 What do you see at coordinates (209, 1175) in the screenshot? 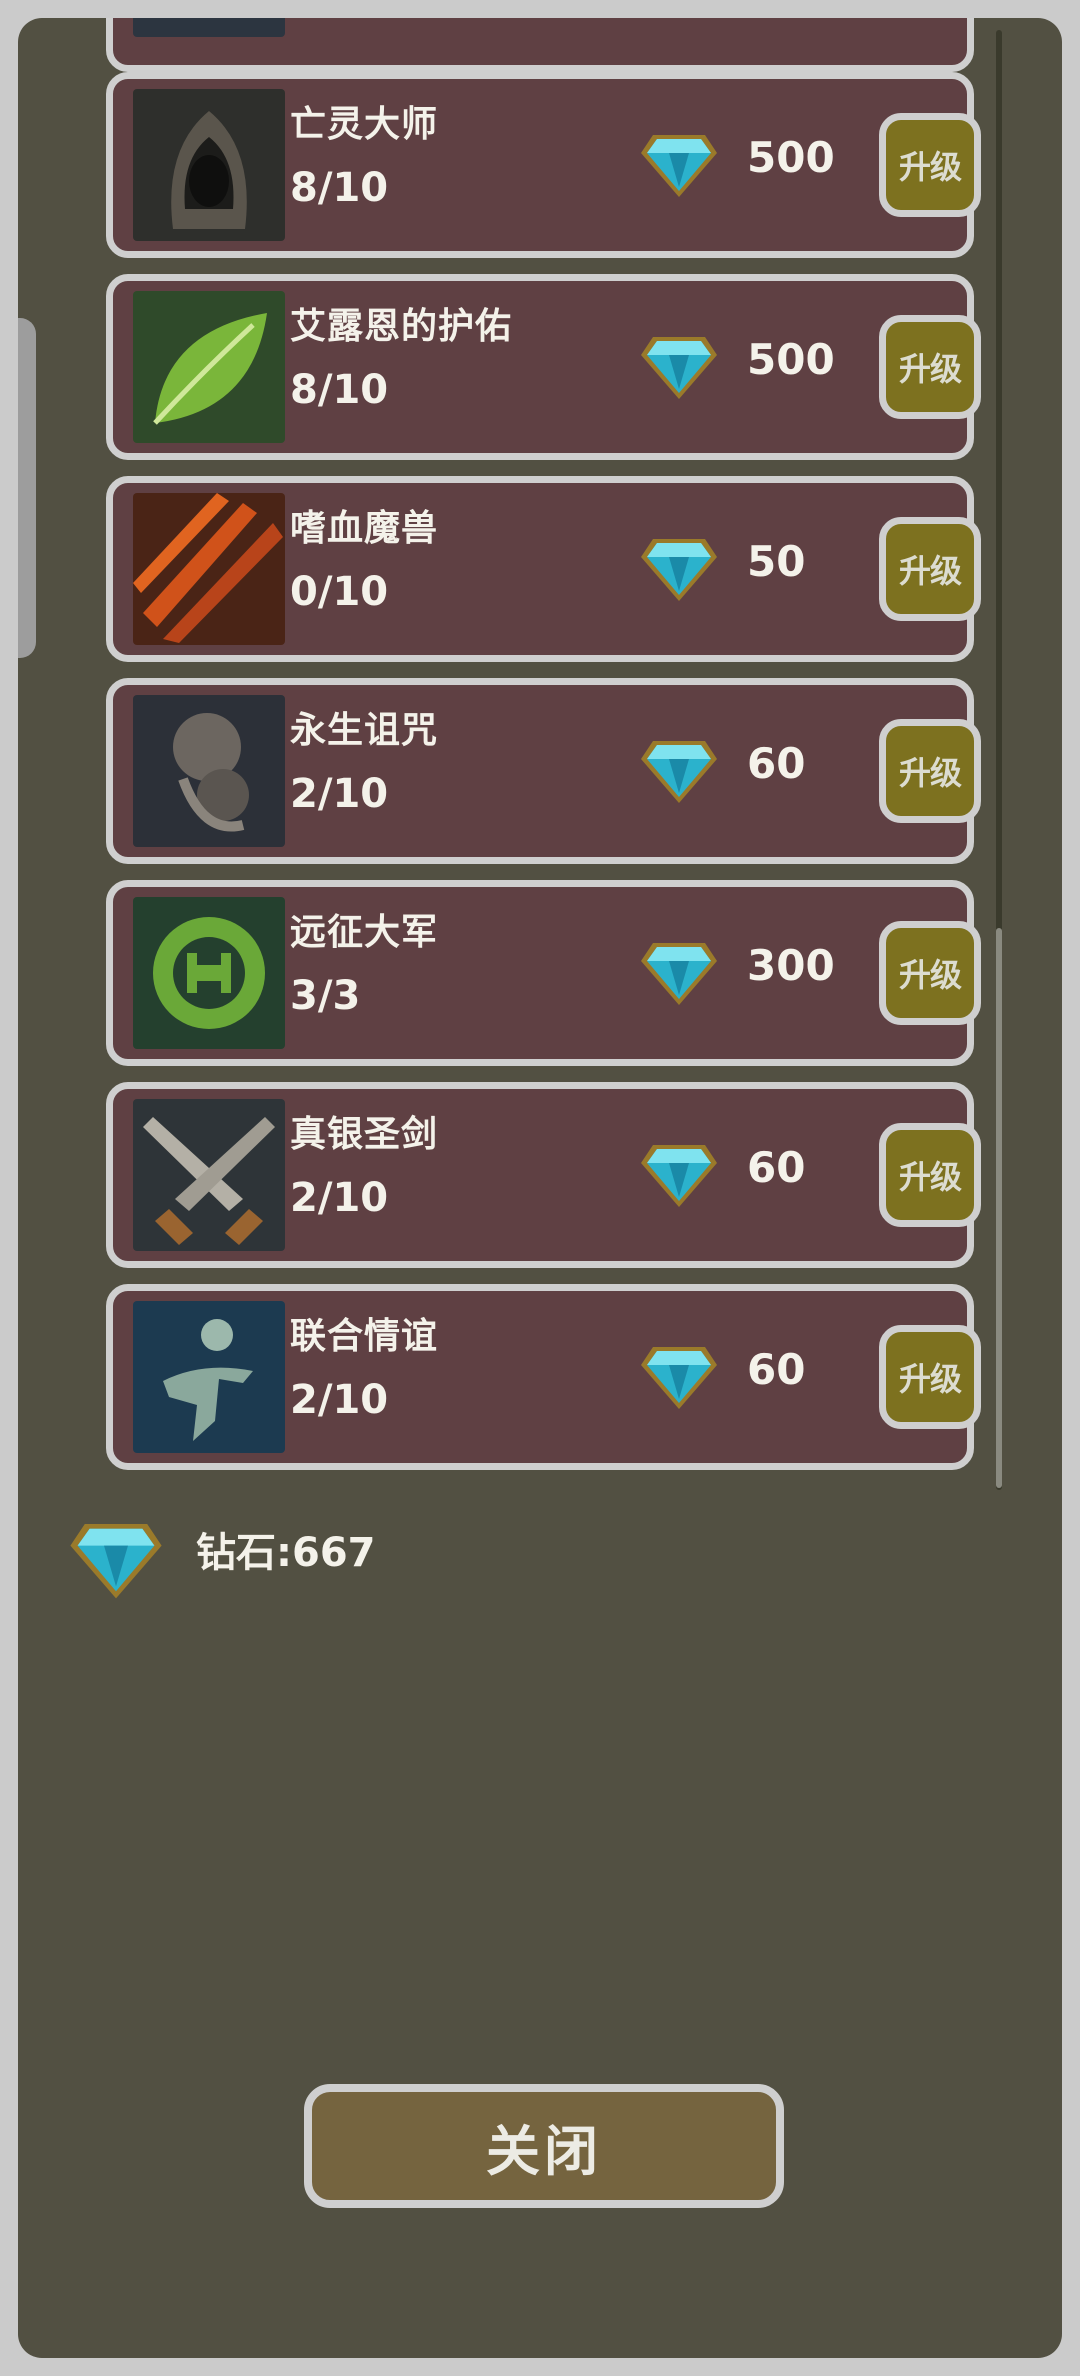
I see `crossed-swords-icon` at bounding box center [209, 1175].